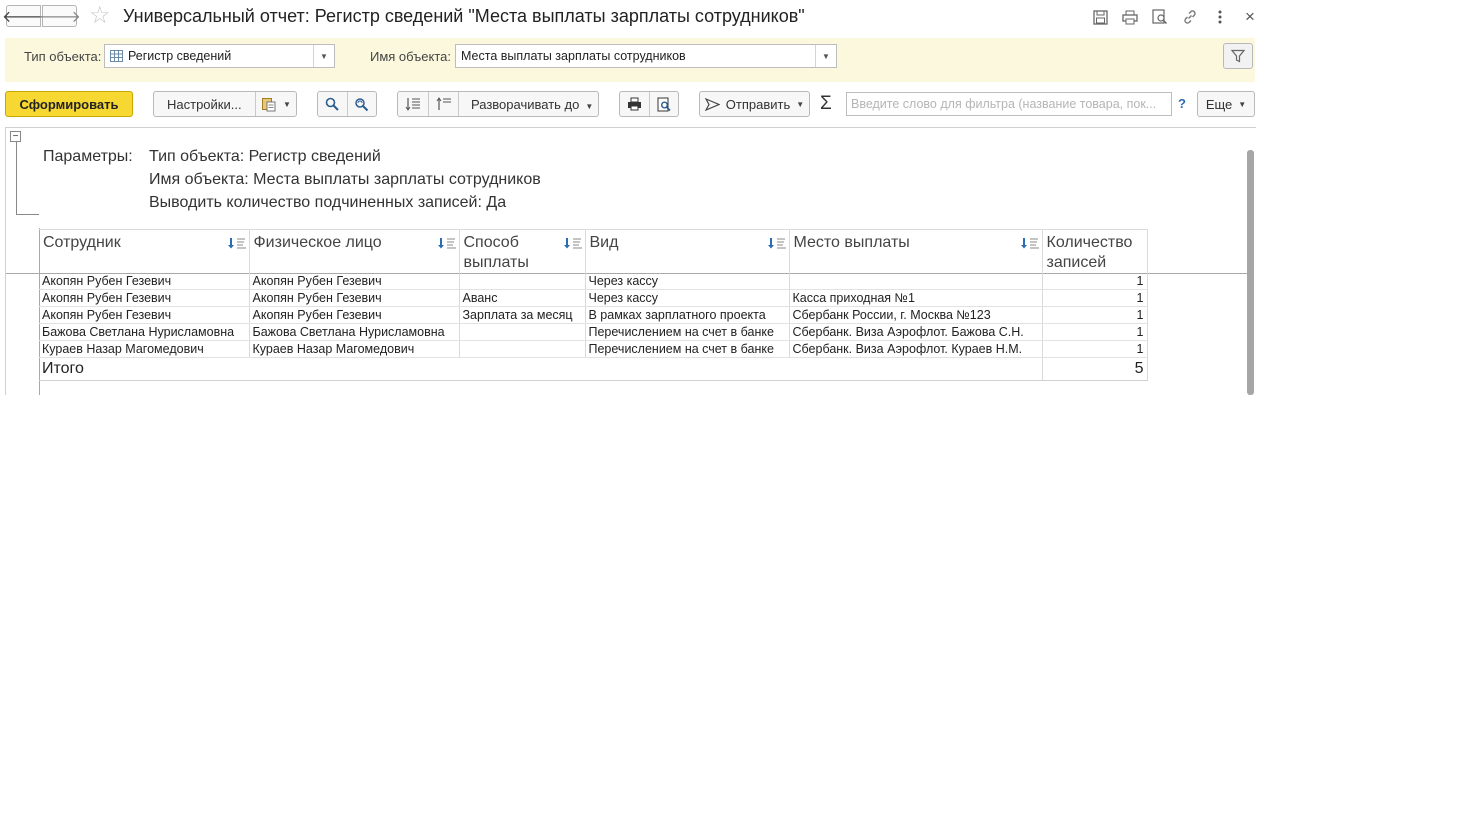  Describe the element at coordinates (916, 298) in the screenshot. I see `cell-payment-place: Касса приходная №1` at that location.